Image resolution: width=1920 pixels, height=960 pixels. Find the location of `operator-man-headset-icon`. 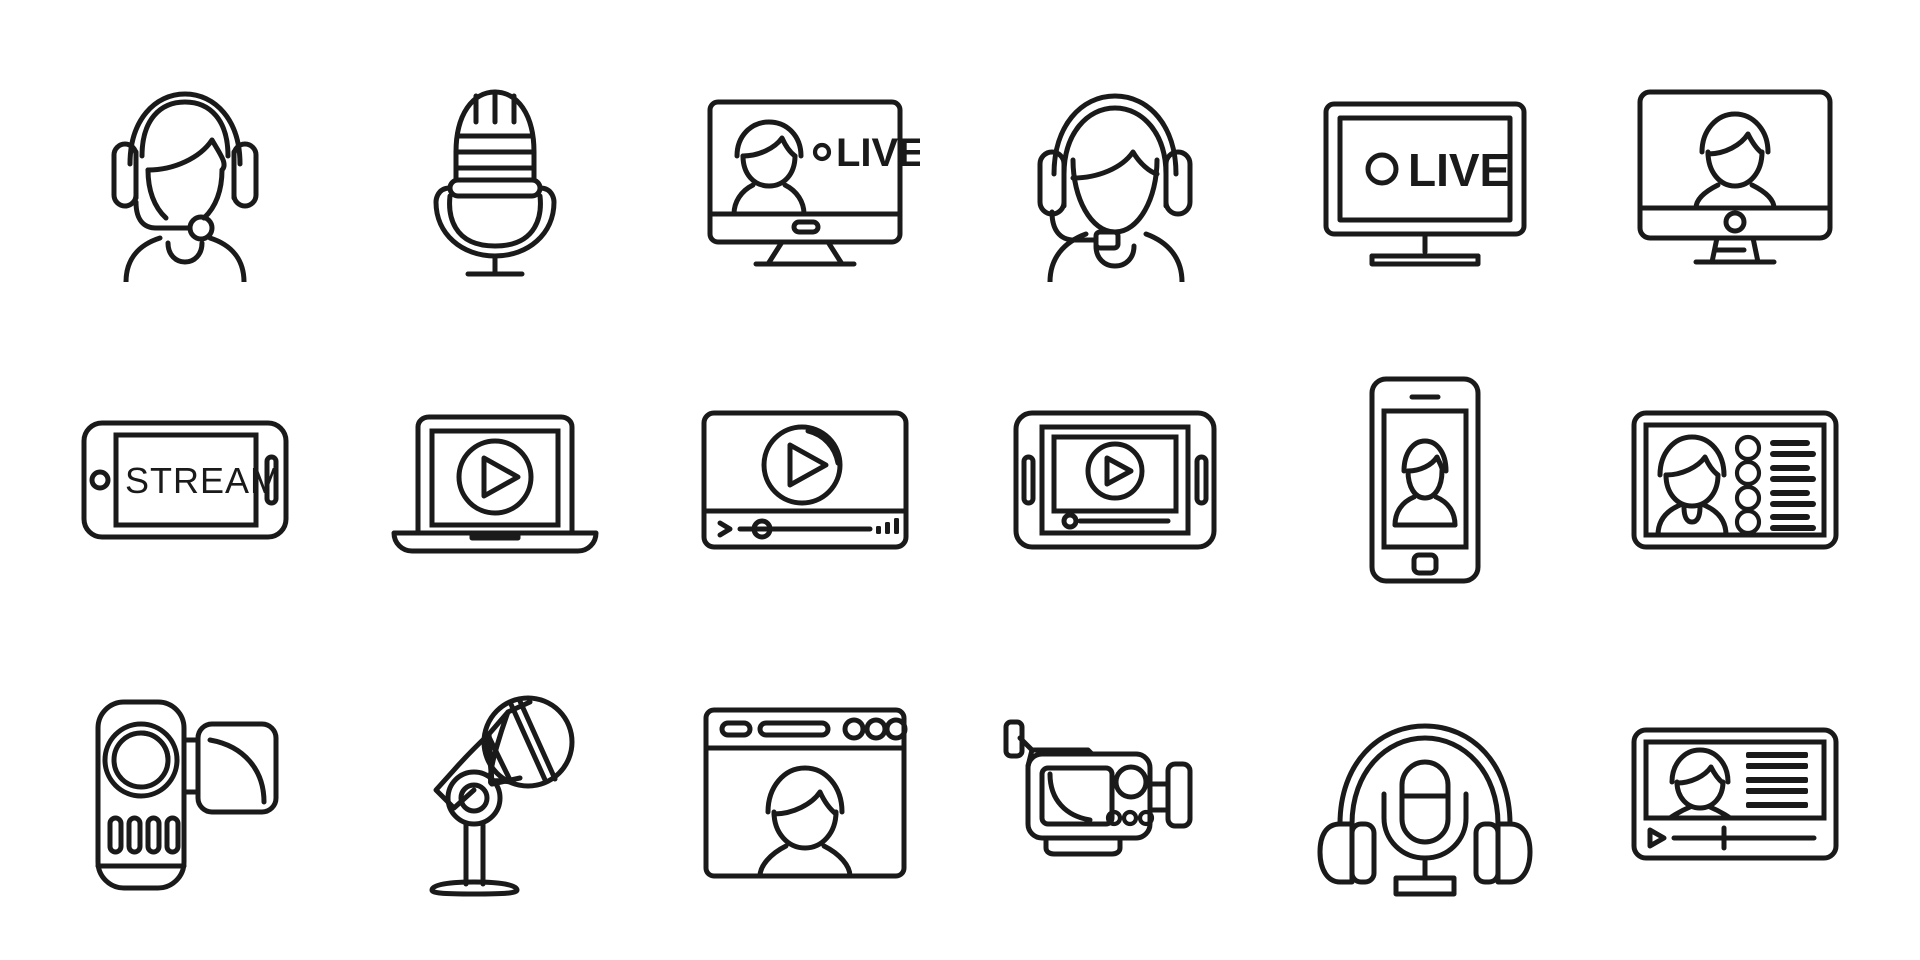

operator-man-headset-icon is located at coordinates (1115, 187).